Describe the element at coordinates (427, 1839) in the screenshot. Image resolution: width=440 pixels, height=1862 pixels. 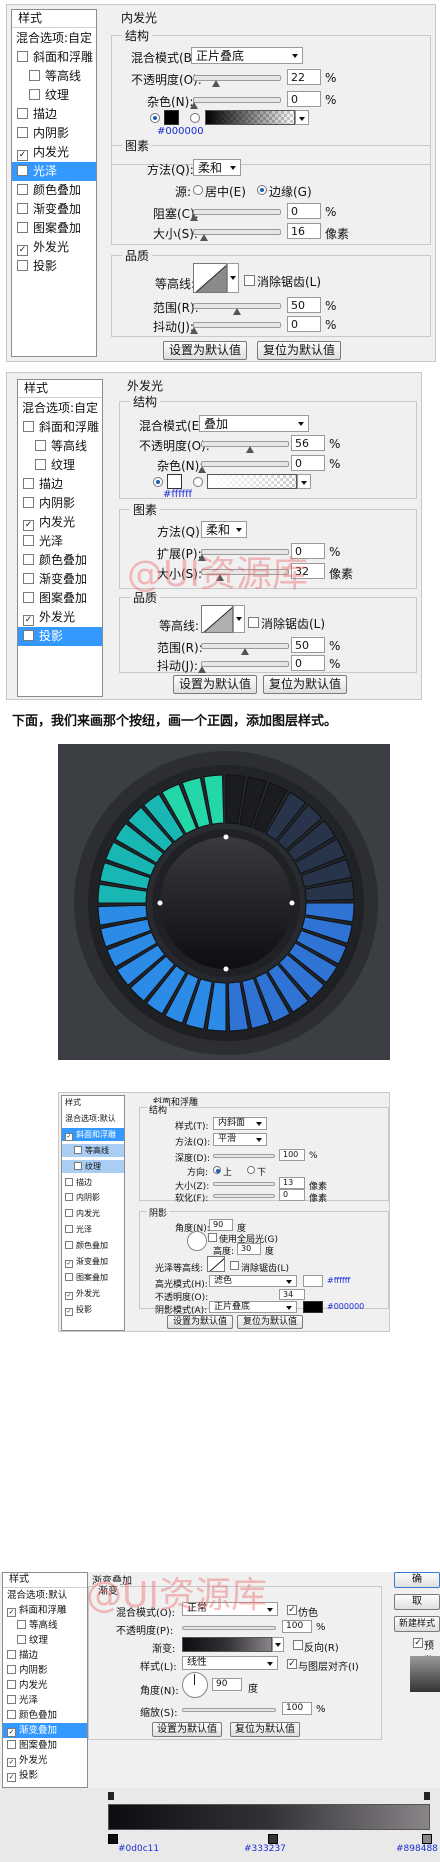
I see `color-stop-right` at that location.